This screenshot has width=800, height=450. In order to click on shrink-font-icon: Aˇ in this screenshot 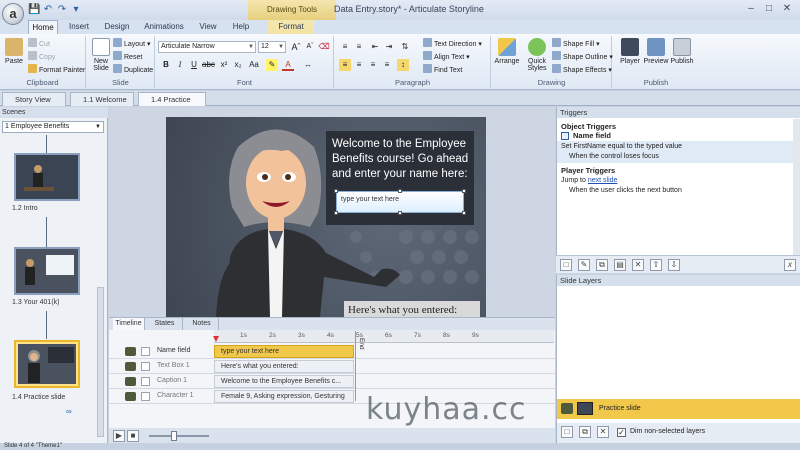, I will do `click(310, 47)`.